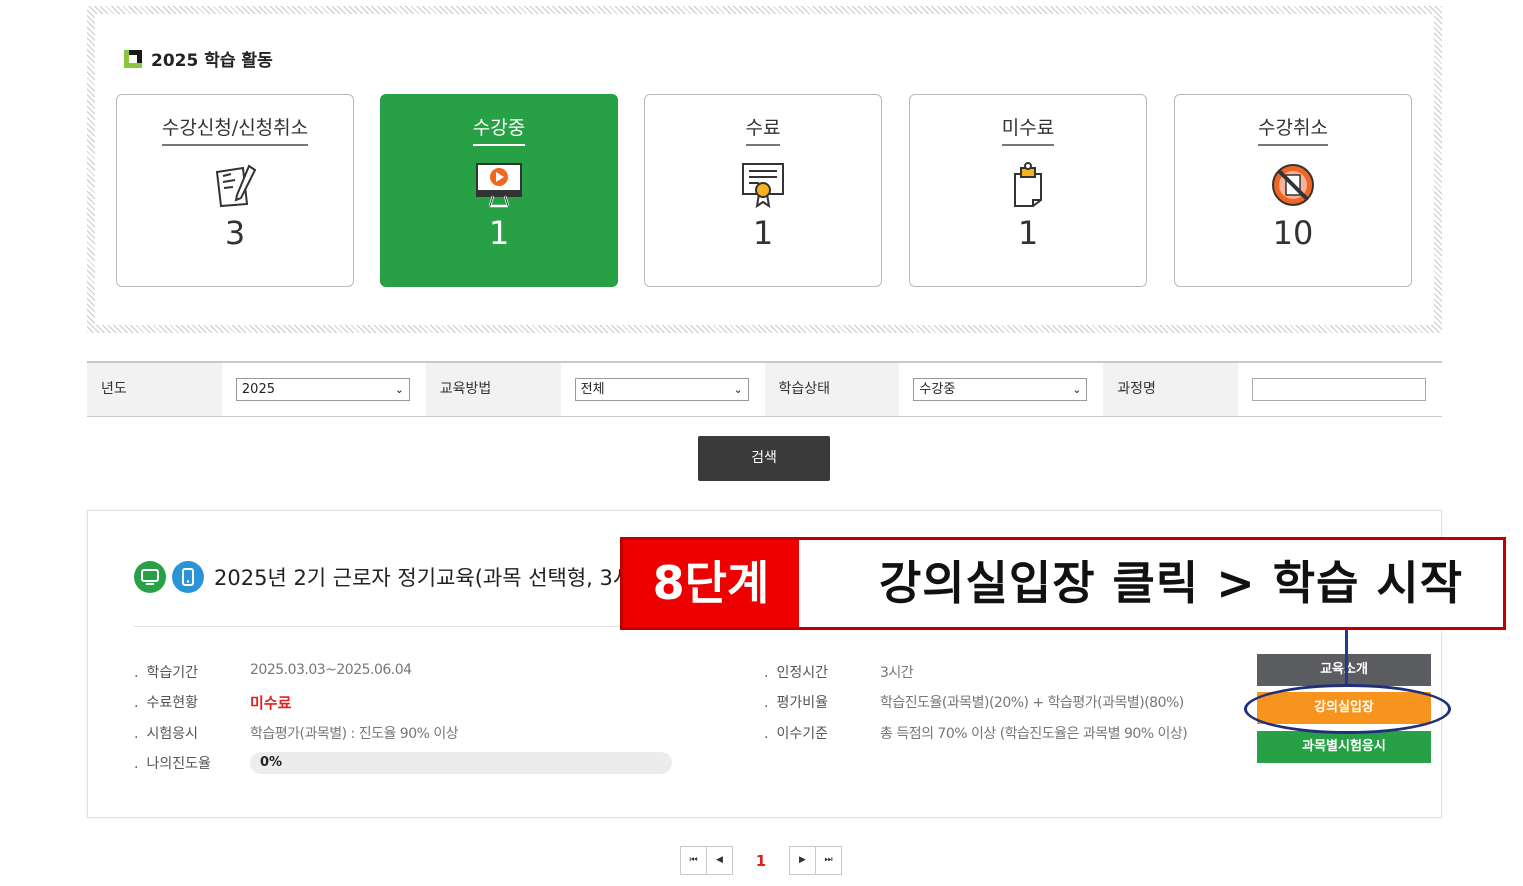 This screenshot has height=886, width=1523. Describe the element at coordinates (235, 233) in the screenshot. I see `stat-count: 3` at that location.